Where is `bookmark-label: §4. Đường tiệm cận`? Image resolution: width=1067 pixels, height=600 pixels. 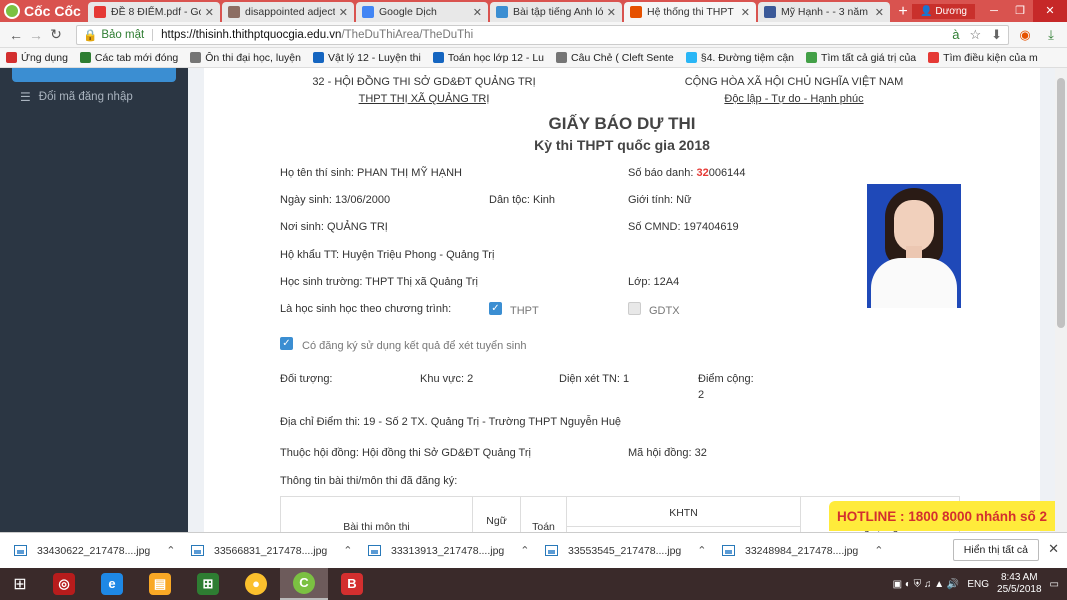
bookmark-label: §4. Đường tiệm cận is located at coordinates (747, 57).